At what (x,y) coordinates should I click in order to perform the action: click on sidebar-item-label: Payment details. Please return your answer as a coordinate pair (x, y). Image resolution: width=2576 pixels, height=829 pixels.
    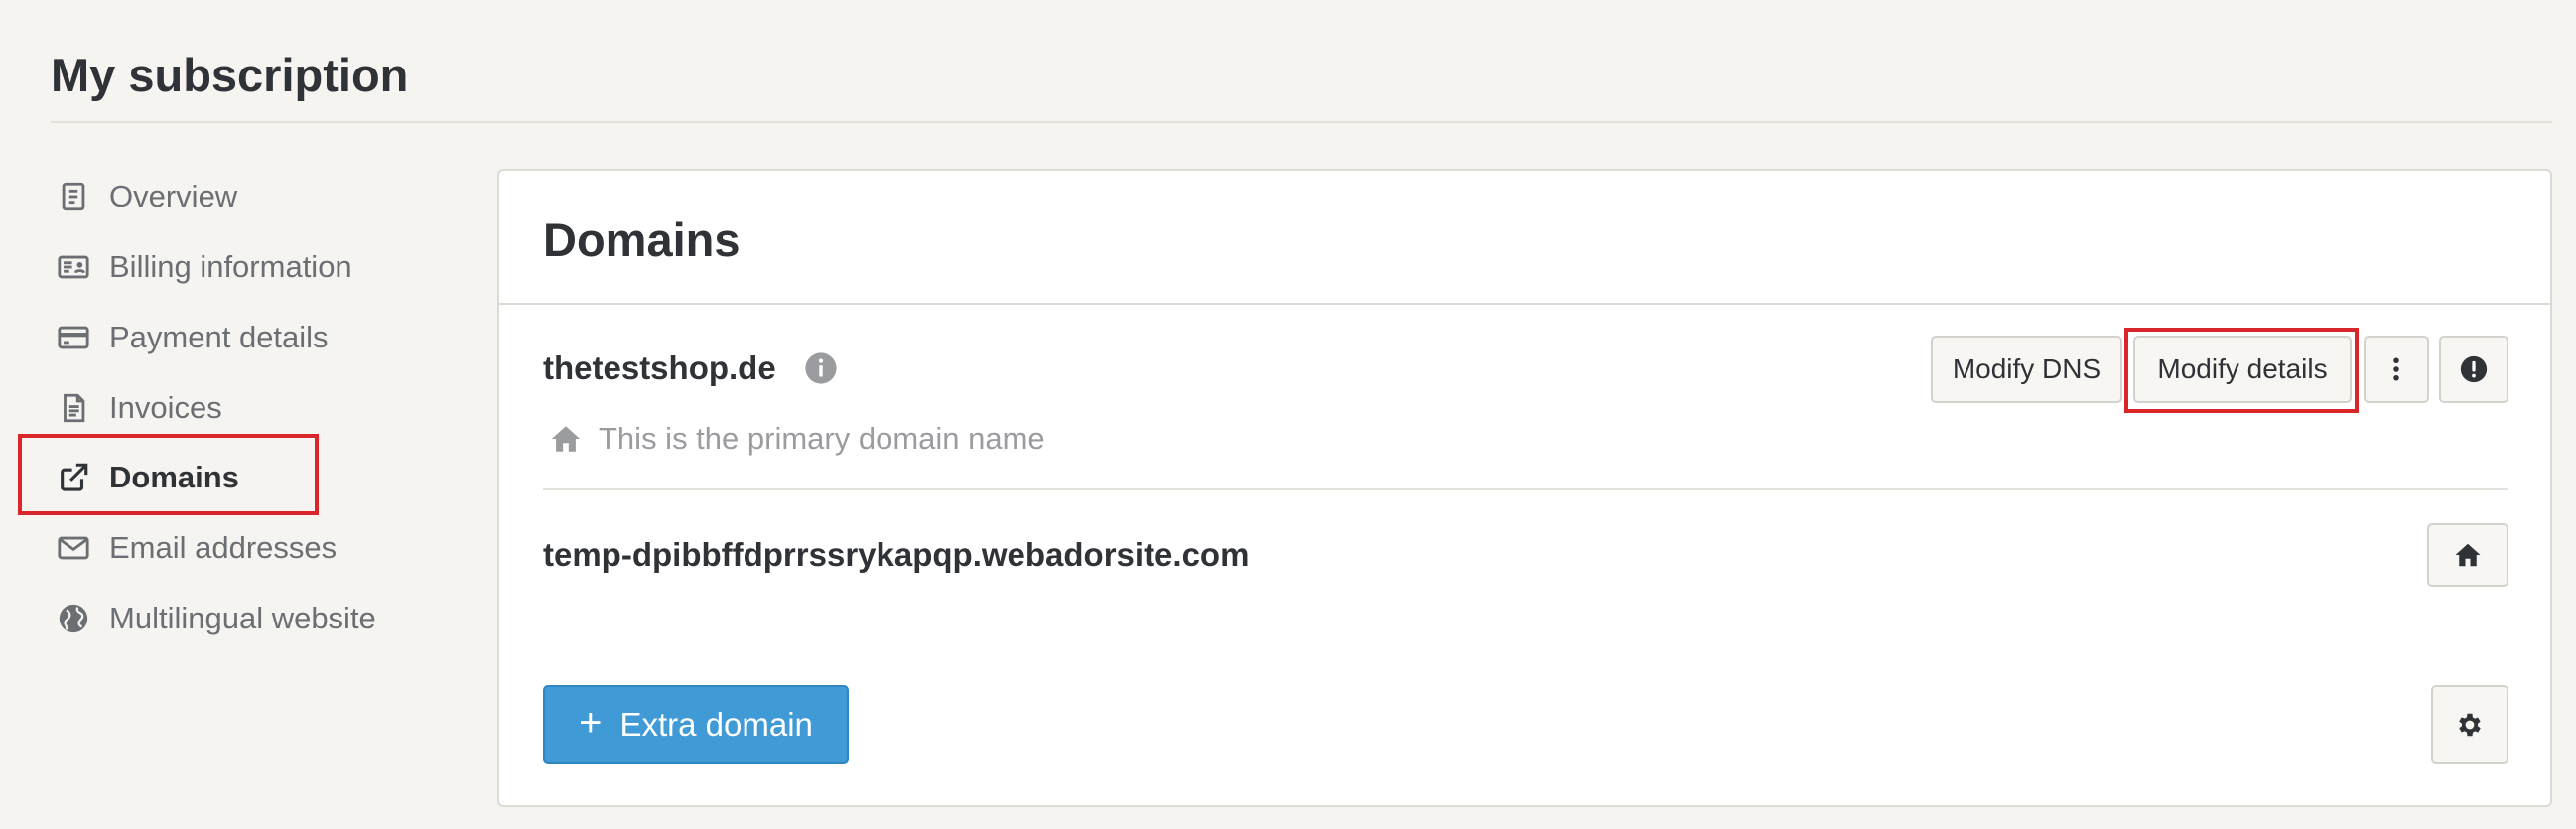
    Looking at the image, I should click on (219, 337).